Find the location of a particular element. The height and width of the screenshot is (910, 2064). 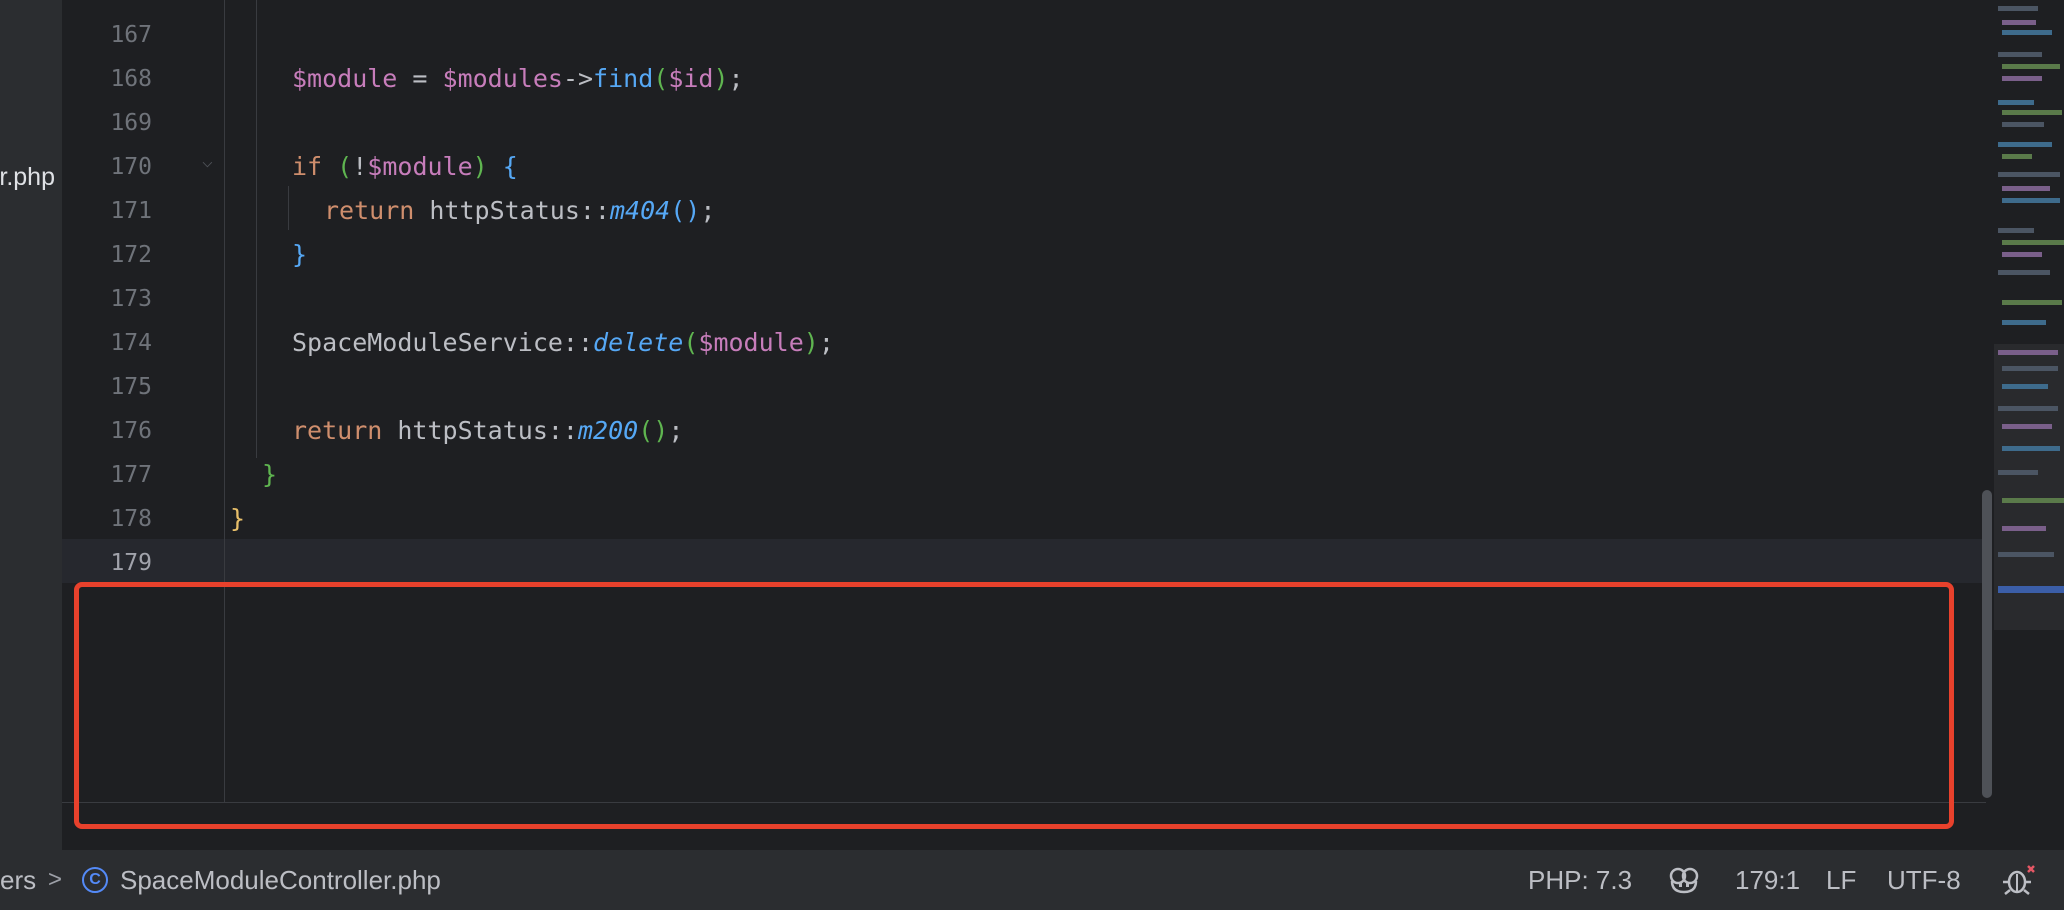

line-number: 178 is located at coordinates (131, 519).